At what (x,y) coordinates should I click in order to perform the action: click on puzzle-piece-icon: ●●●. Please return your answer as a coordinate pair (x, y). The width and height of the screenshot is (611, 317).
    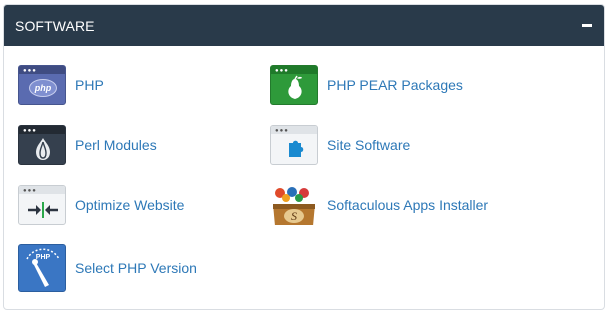
    Looking at the image, I should click on (294, 145).